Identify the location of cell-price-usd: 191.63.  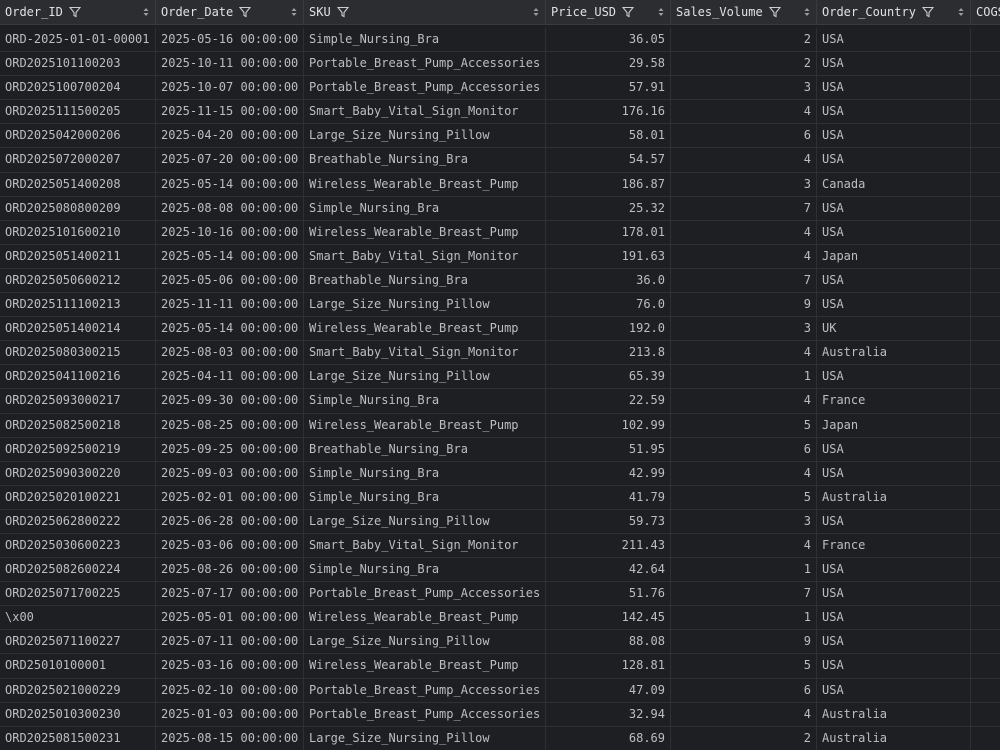
(608, 256).